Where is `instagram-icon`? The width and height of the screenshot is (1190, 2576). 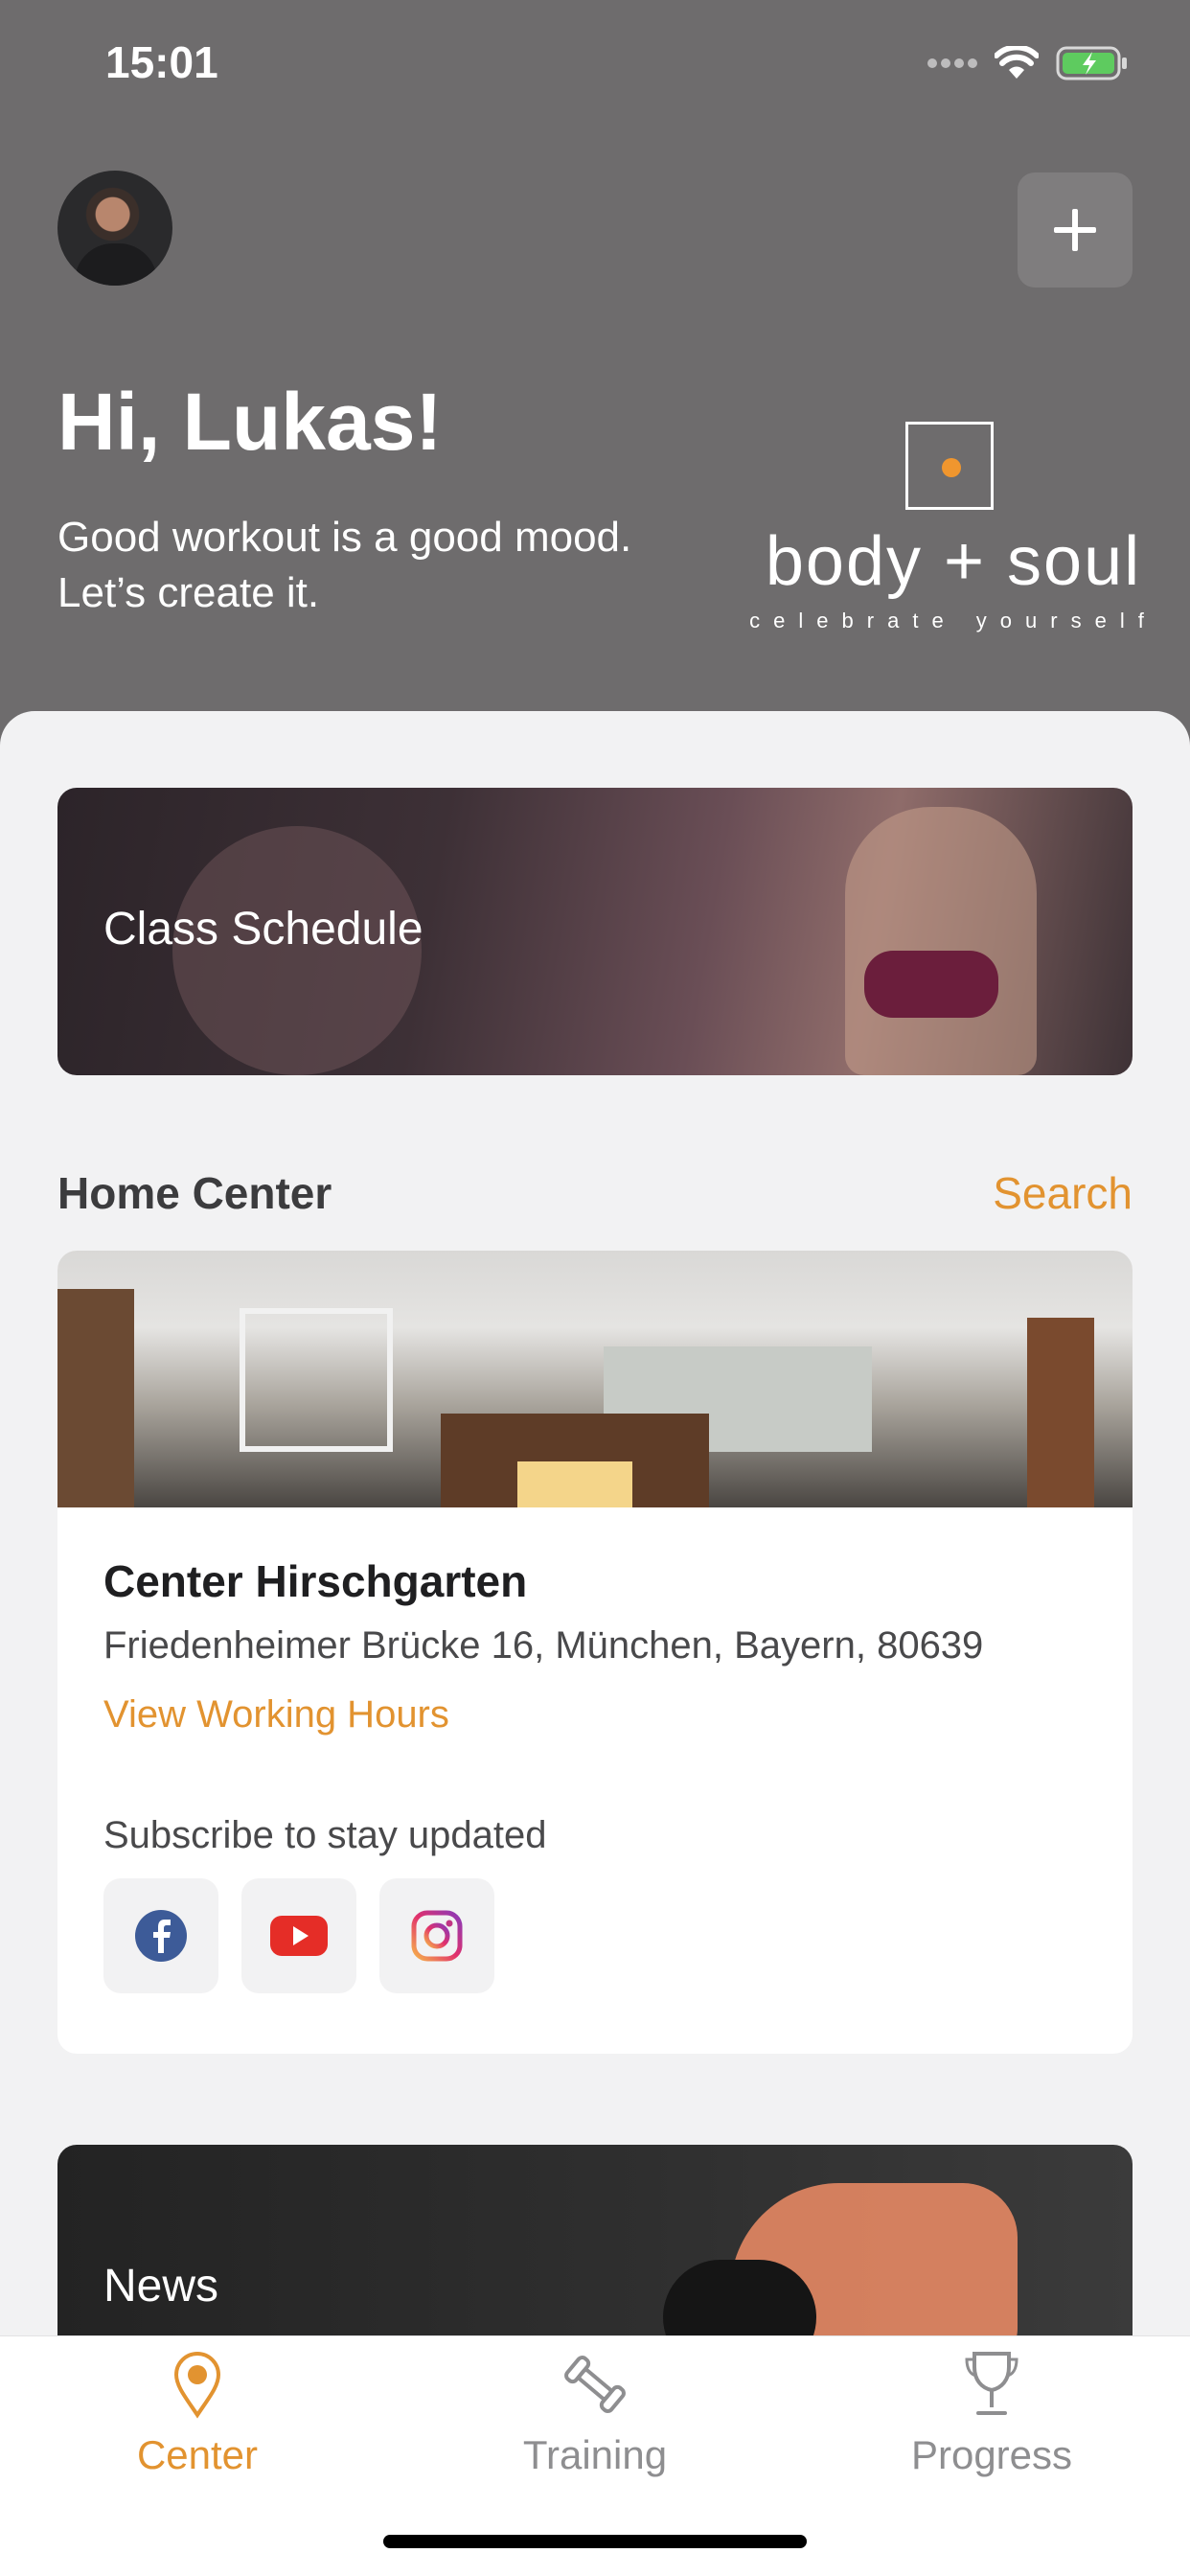 instagram-icon is located at coordinates (437, 1936).